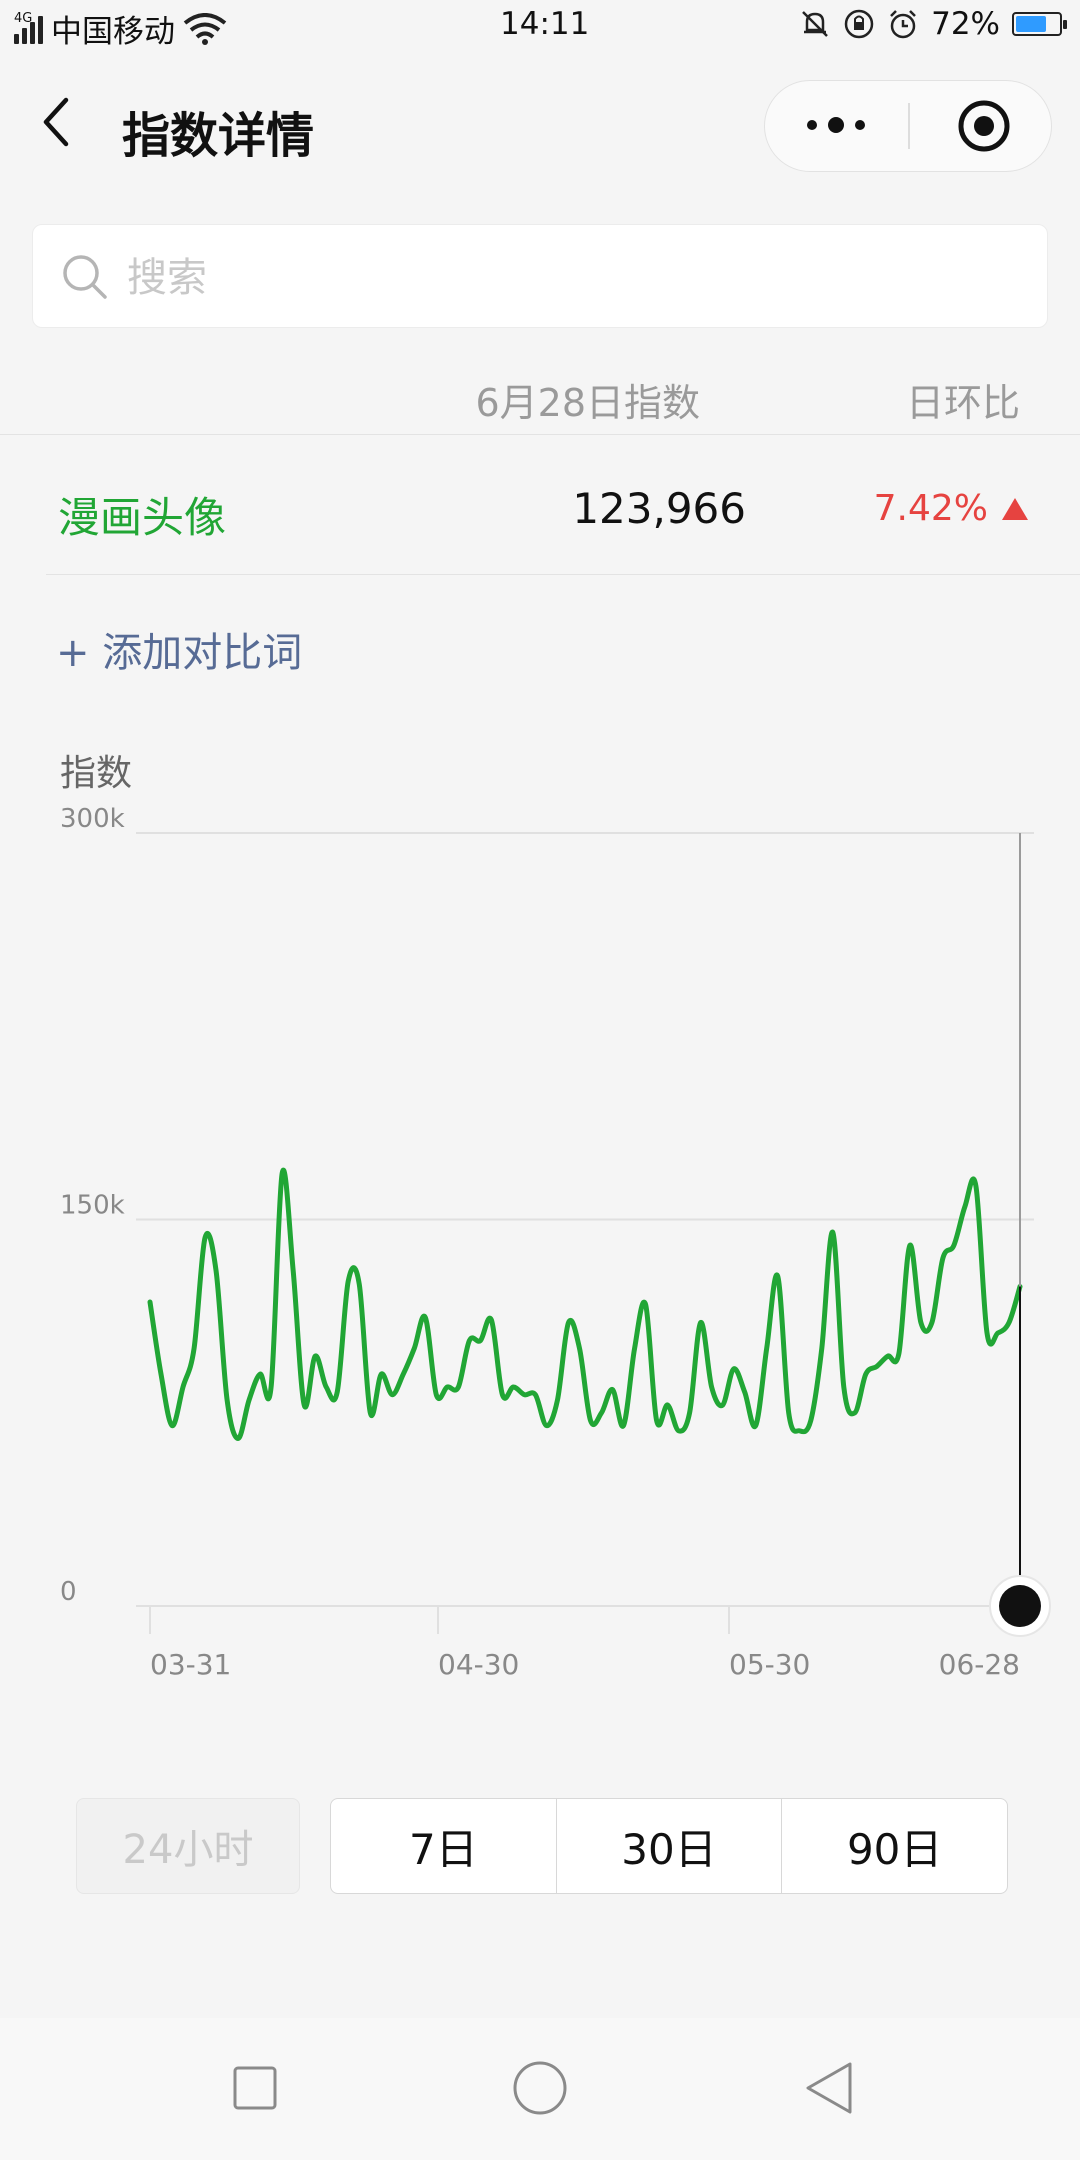 The height and width of the screenshot is (2160, 1080). I want to click on back-button, so click(58, 122).